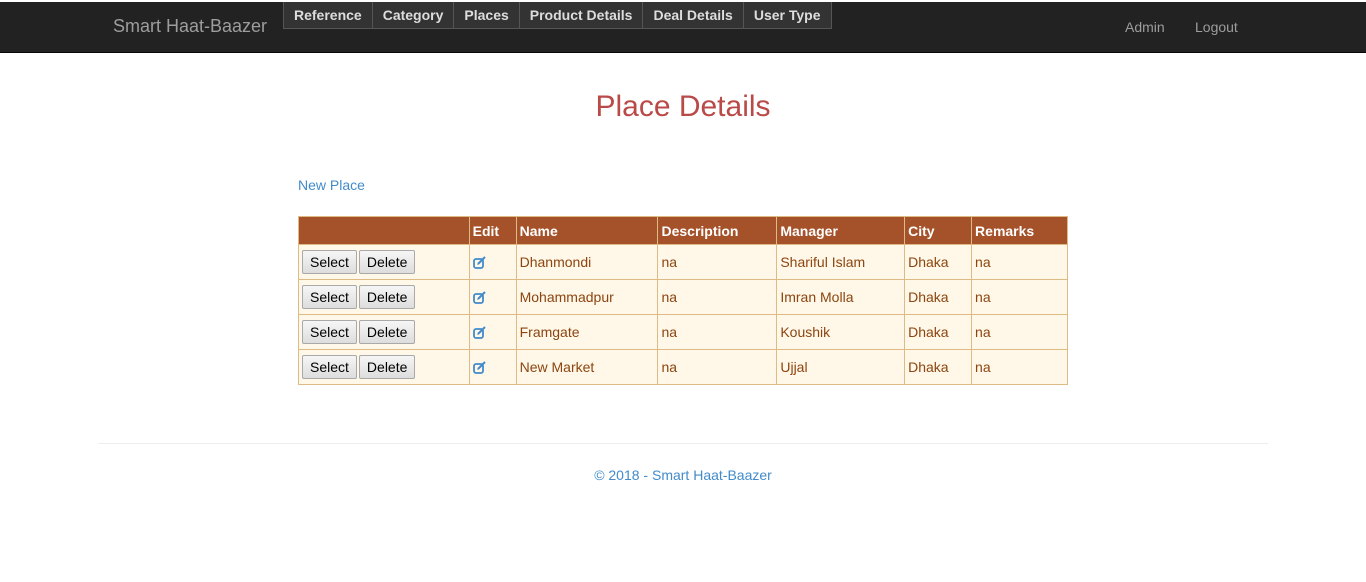 This screenshot has width=1366, height=582. I want to click on footer-copyright: © 2018 - Smart Haat-Baazer, so click(683, 475).